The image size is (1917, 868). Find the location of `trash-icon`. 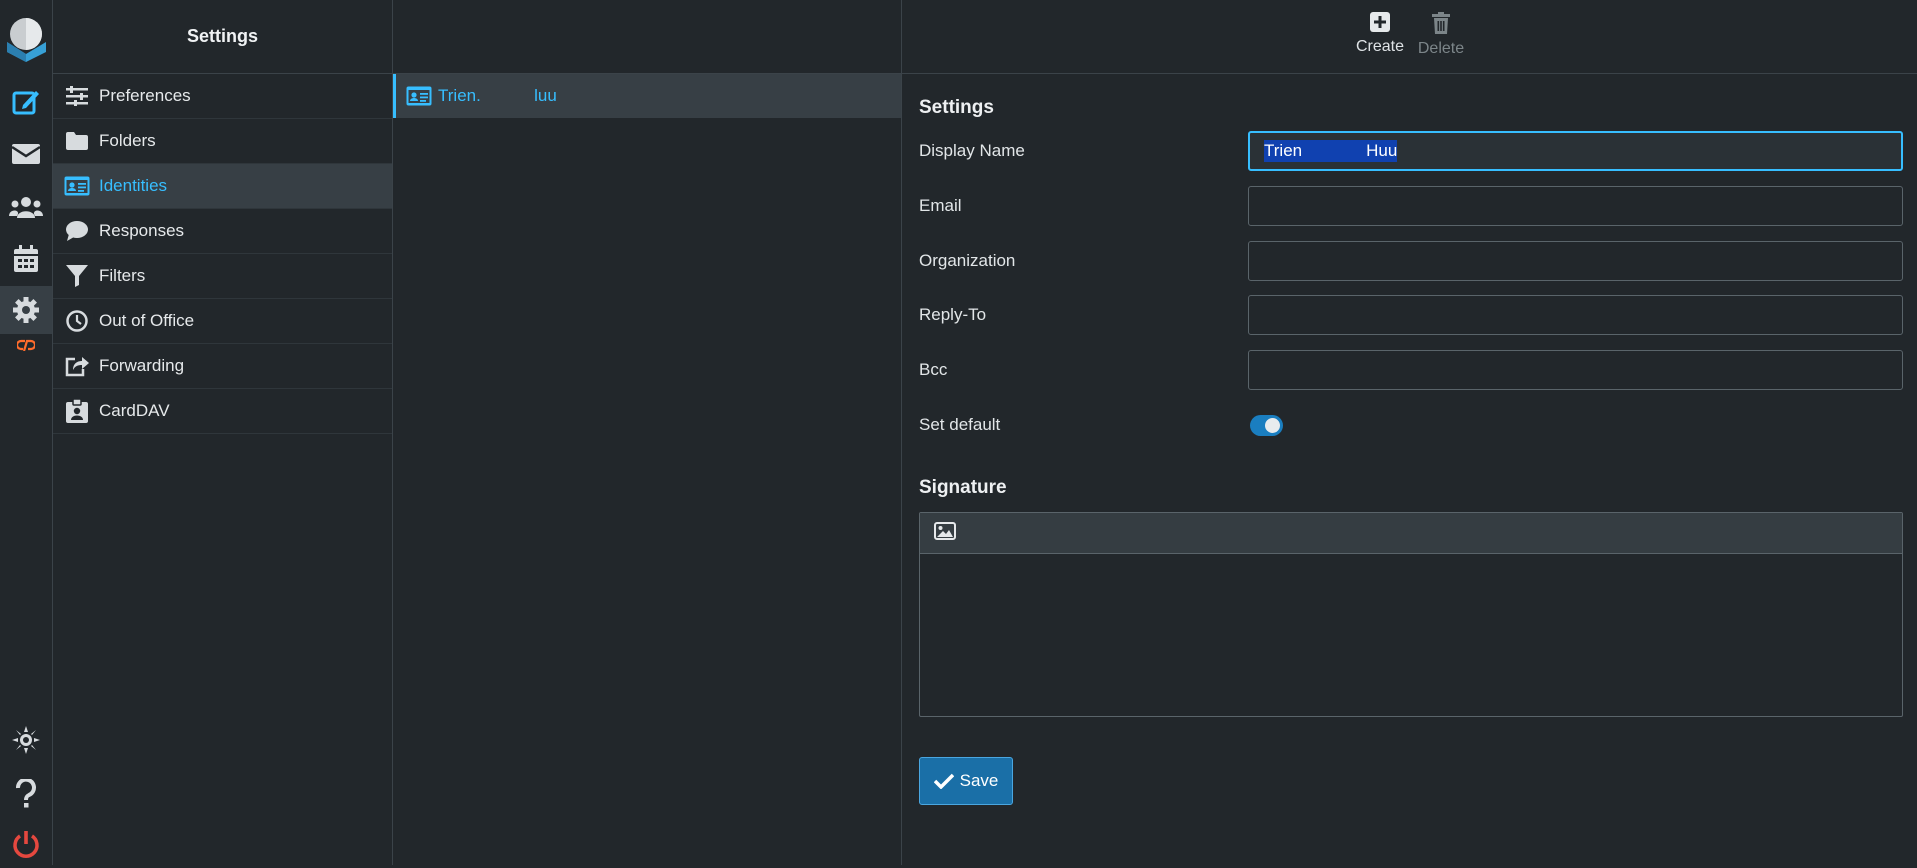

trash-icon is located at coordinates (1441, 23).